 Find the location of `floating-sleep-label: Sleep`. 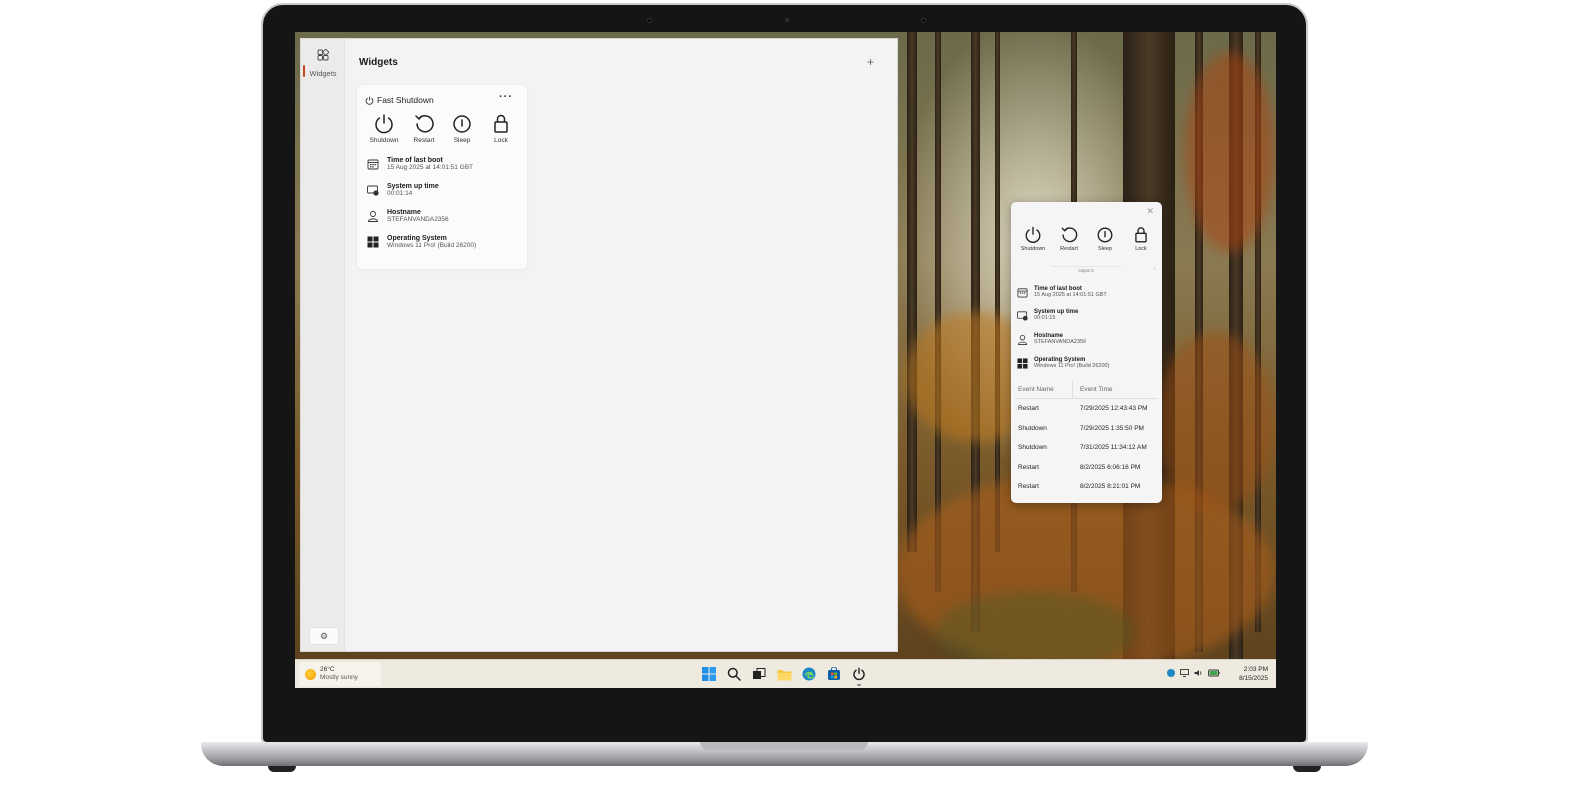

floating-sleep-label: Sleep is located at coordinates (1105, 249).